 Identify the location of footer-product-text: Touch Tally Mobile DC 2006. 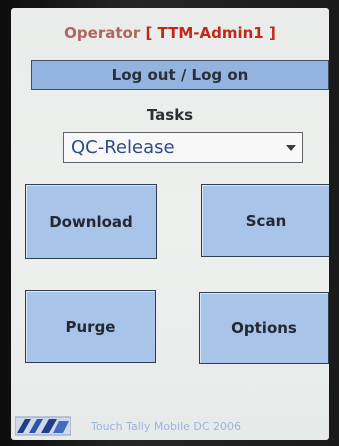
(166, 426).